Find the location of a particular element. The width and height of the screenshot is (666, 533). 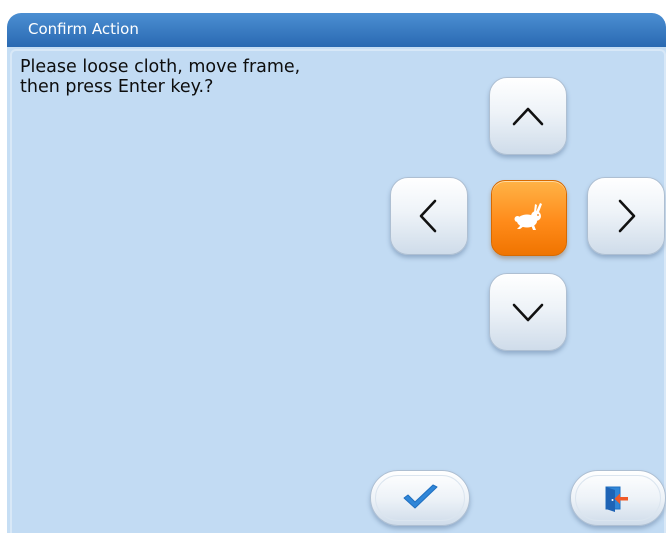

chevron-down-icon is located at coordinates (528, 312).